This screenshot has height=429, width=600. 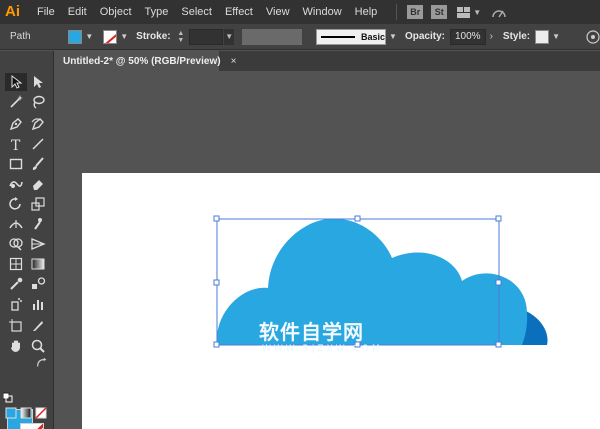 What do you see at coordinates (491, 36) in the screenshot?
I see `chevron-right-icon: ›` at bounding box center [491, 36].